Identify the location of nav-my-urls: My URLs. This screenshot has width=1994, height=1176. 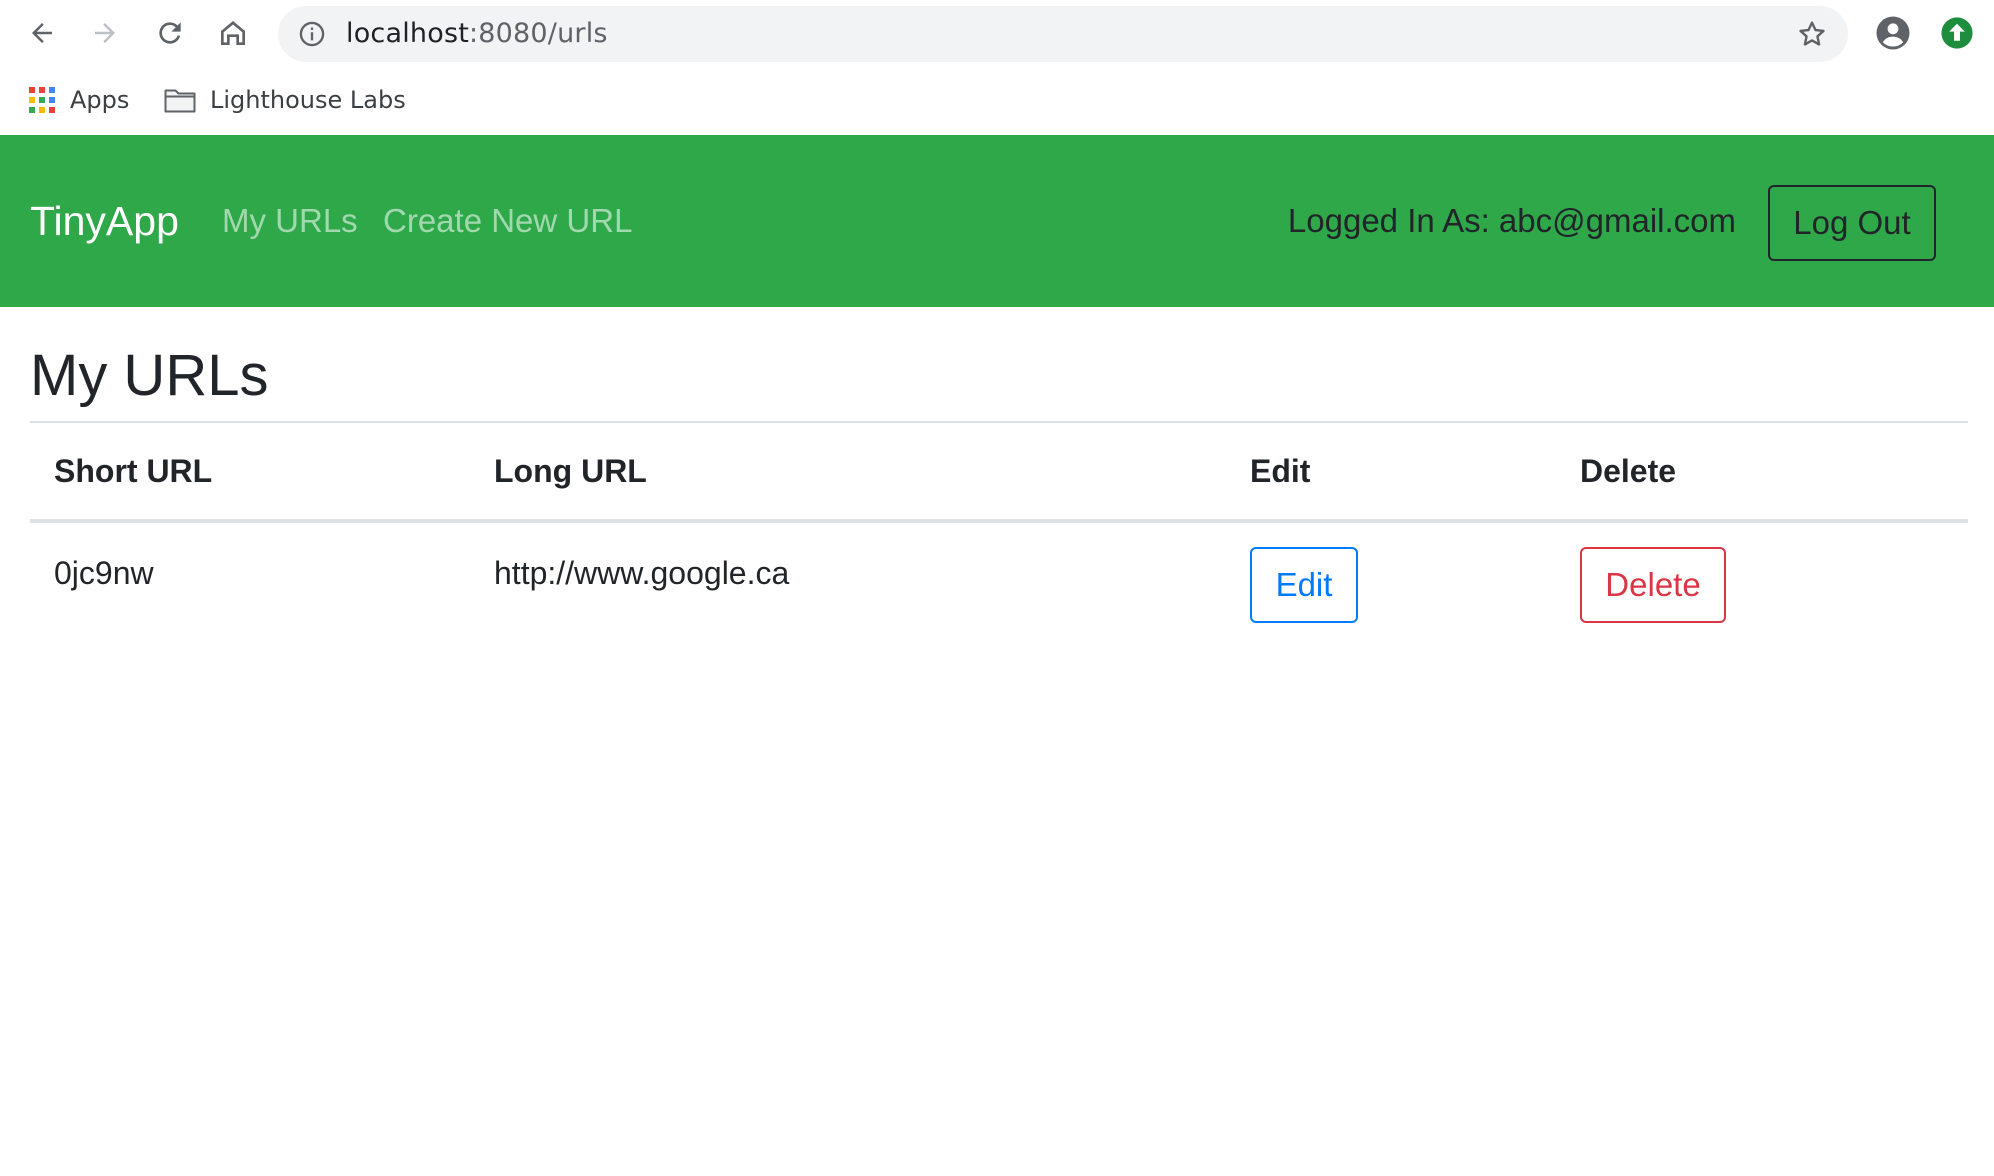
(290, 221).